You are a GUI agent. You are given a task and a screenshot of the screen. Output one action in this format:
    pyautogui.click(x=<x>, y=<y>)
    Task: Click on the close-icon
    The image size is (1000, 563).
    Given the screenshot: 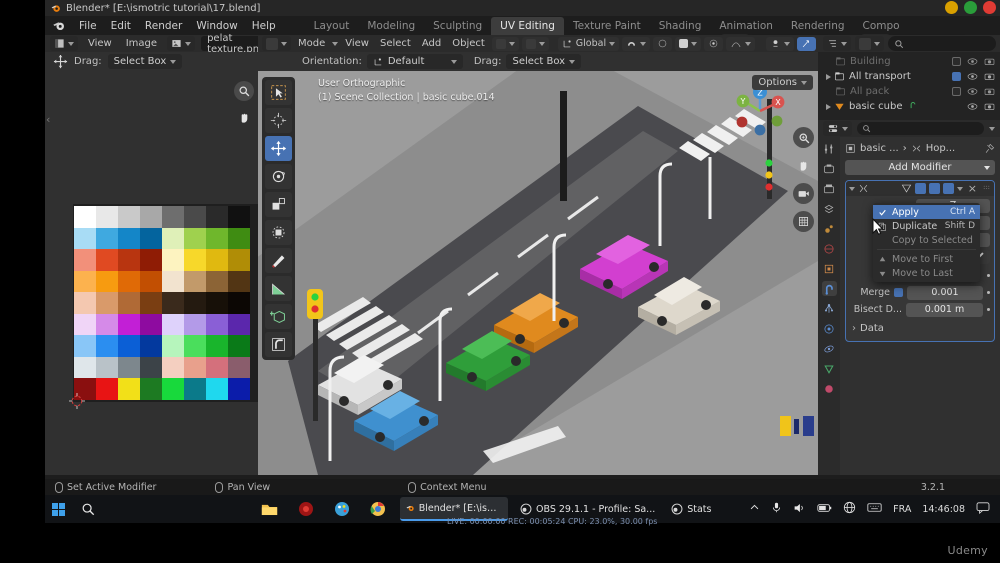 What is the action you would take?
    pyautogui.click(x=989, y=7)
    